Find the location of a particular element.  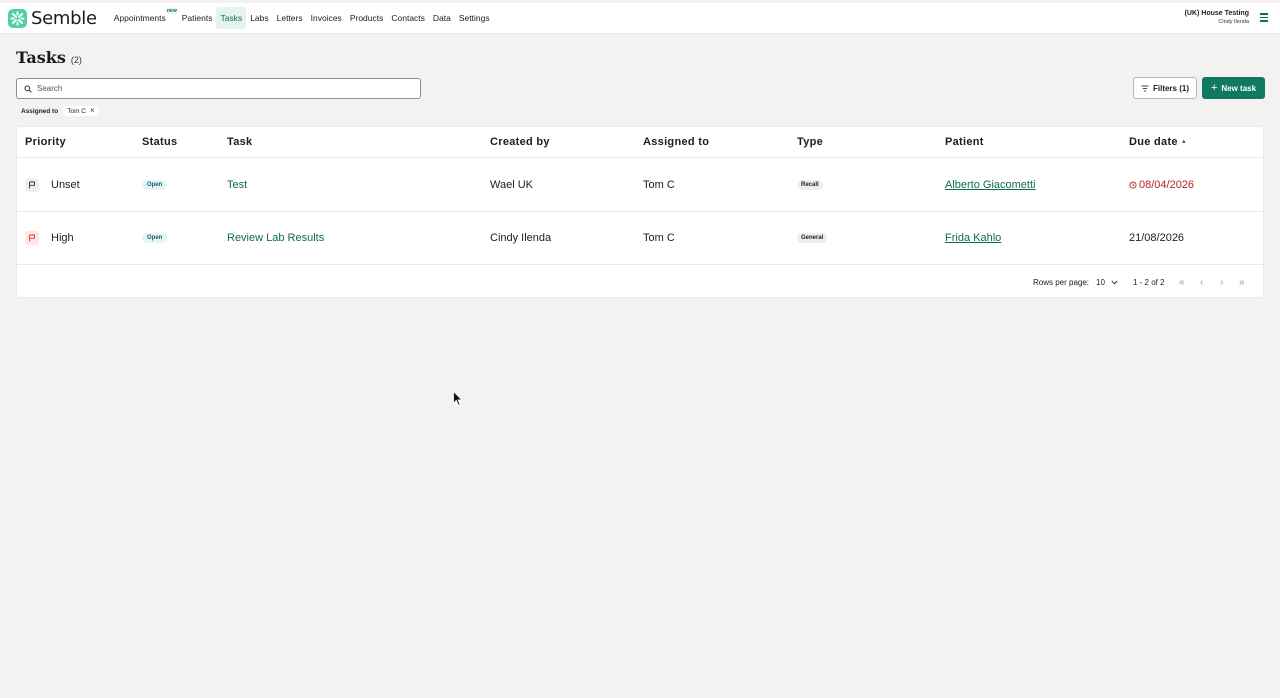

plus-icon: + is located at coordinates (1214, 88).